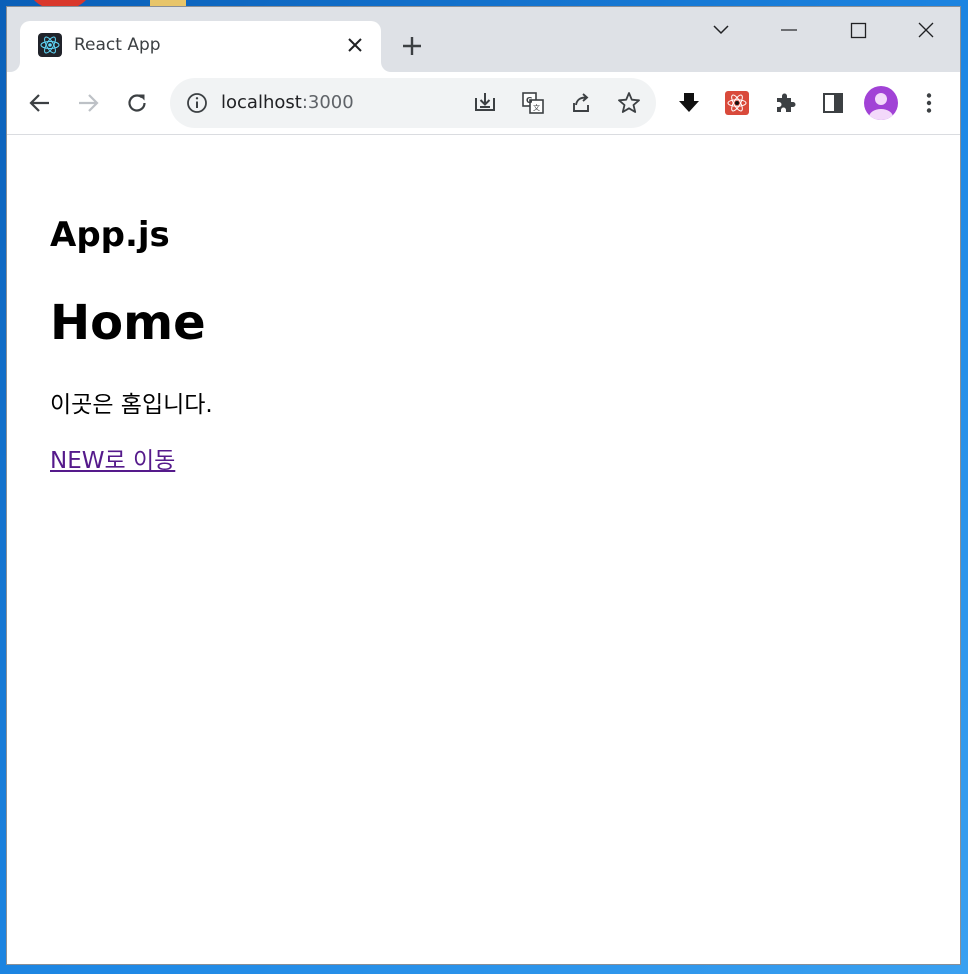 The width and height of the screenshot is (968, 974). What do you see at coordinates (737, 103) in the screenshot?
I see `react-devtools-extension-icon` at bounding box center [737, 103].